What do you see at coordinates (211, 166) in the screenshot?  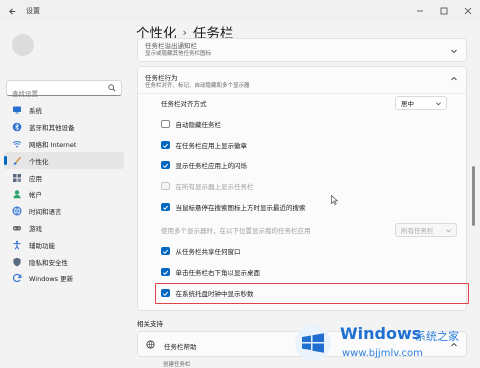 I see `option-label: 显示任务栏应用上的闪烁` at bounding box center [211, 166].